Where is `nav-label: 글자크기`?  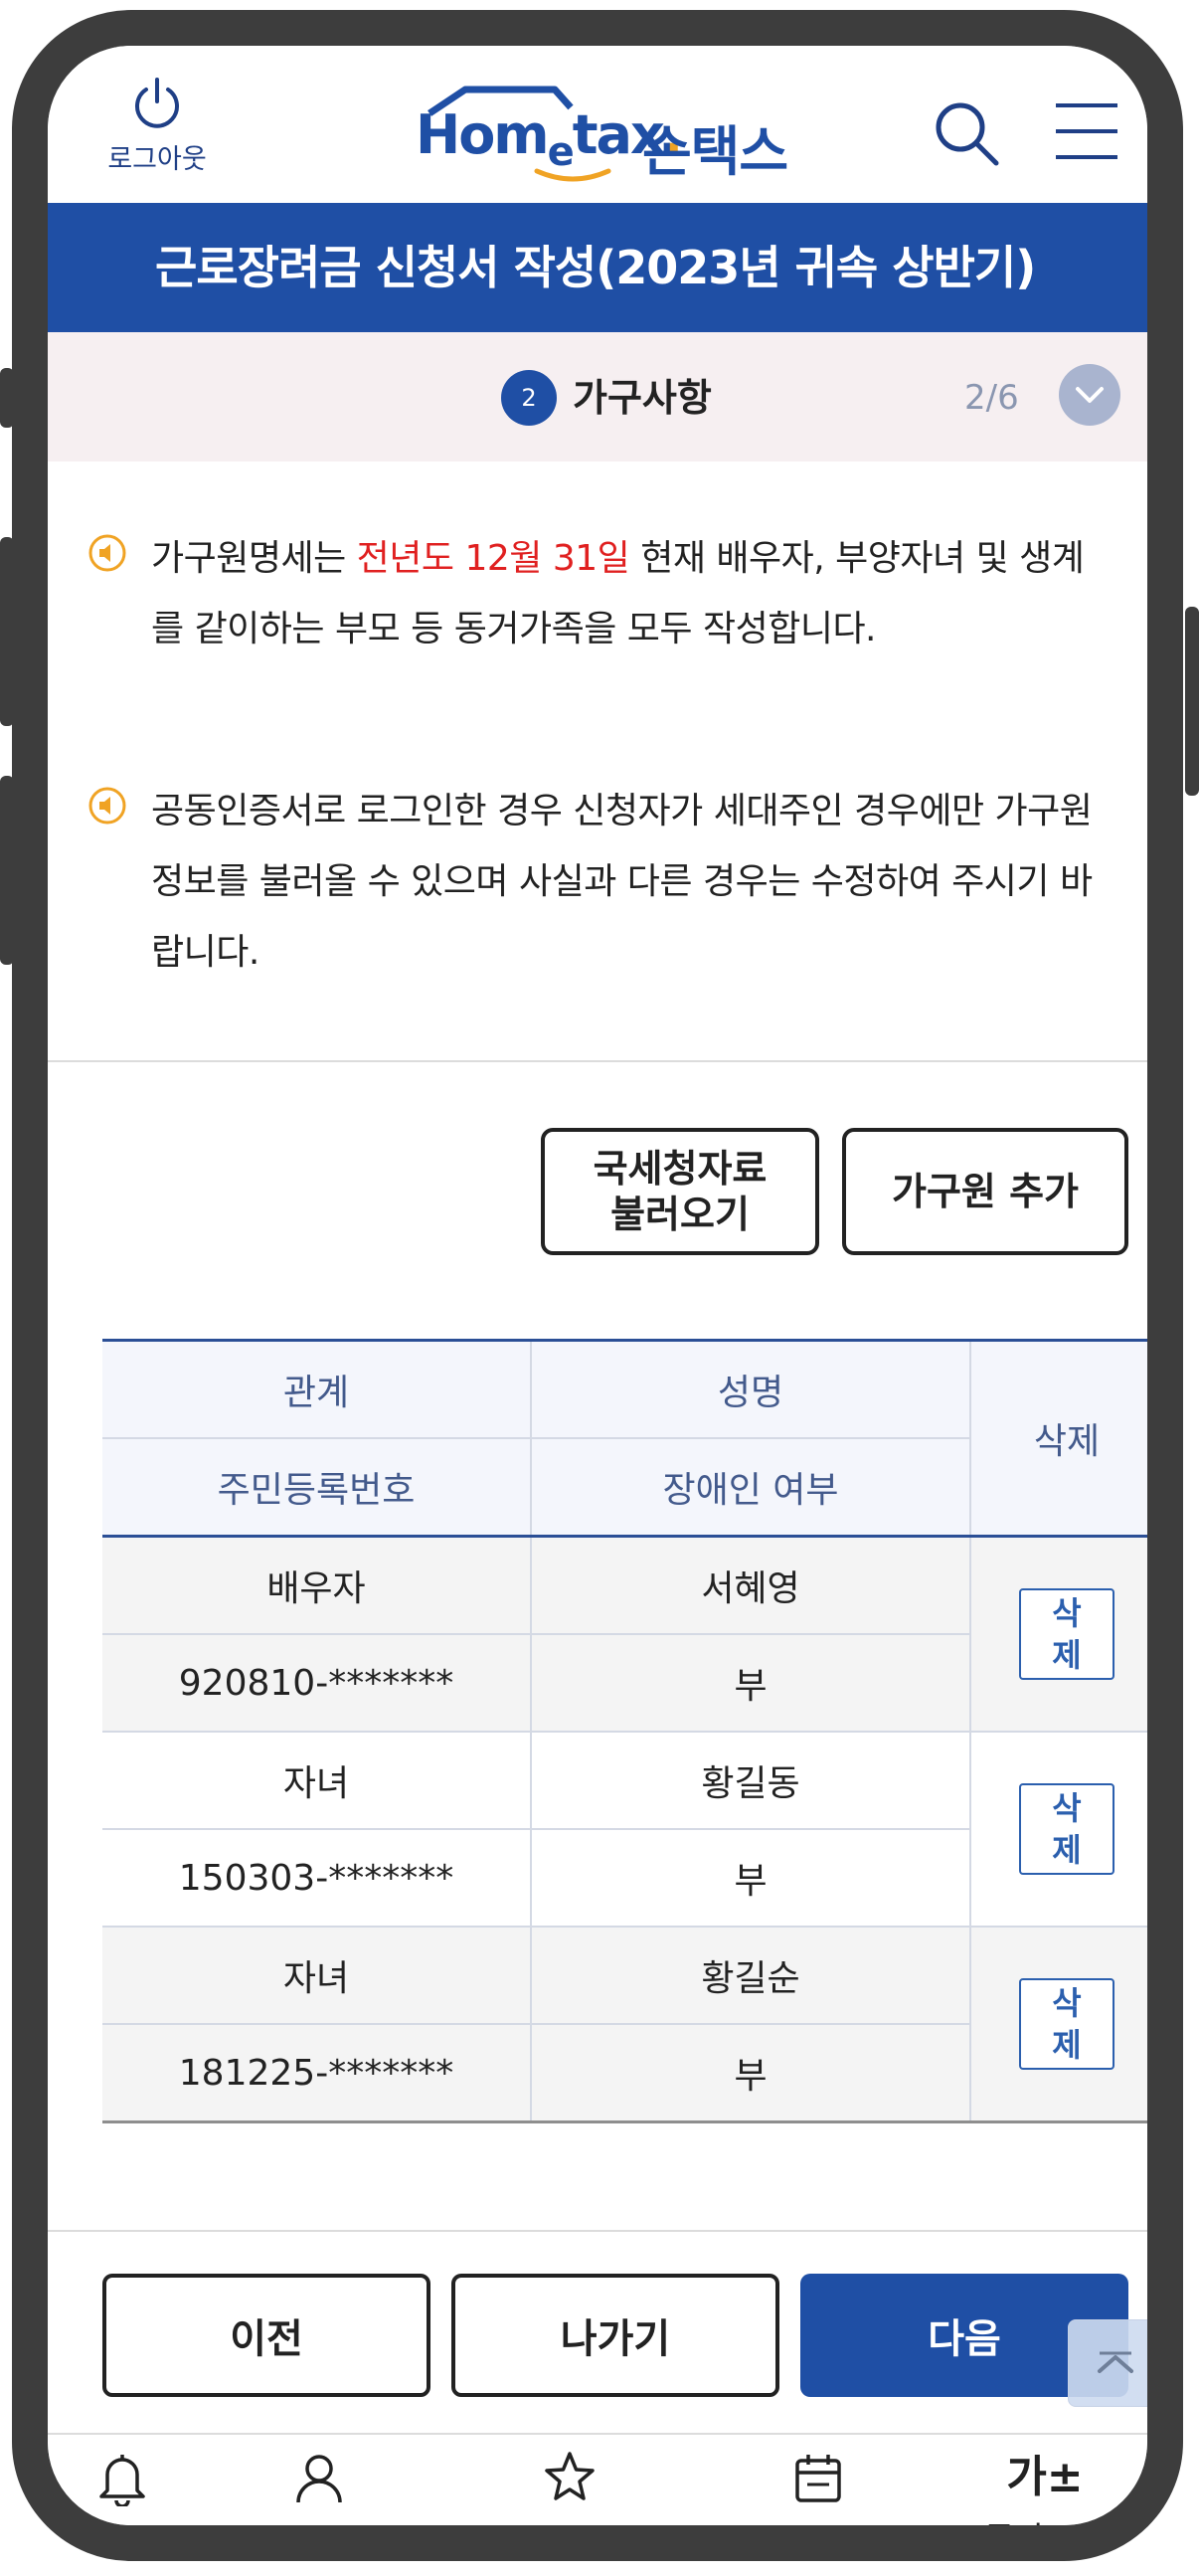
nav-label: 글자크기 is located at coordinates (1045, 2540).